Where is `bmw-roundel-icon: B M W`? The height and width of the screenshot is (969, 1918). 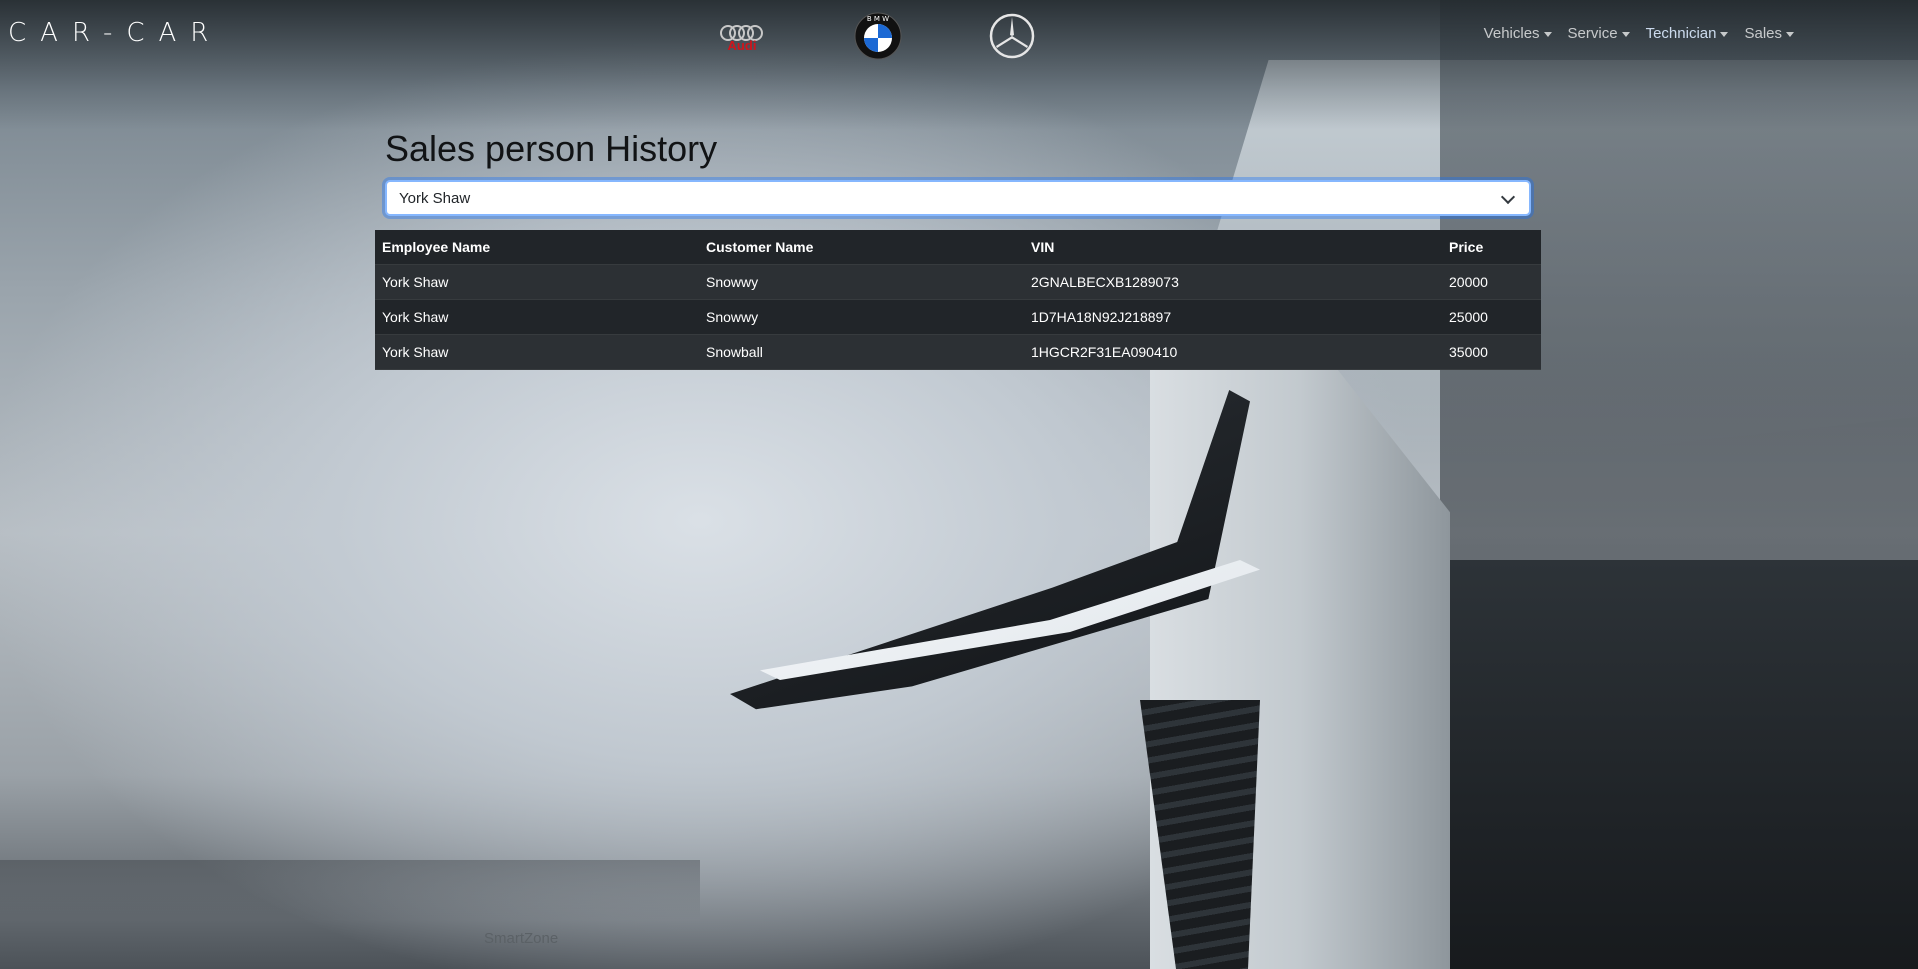 bmw-roundel-icon: B M W is located at coordinates (878, 36).